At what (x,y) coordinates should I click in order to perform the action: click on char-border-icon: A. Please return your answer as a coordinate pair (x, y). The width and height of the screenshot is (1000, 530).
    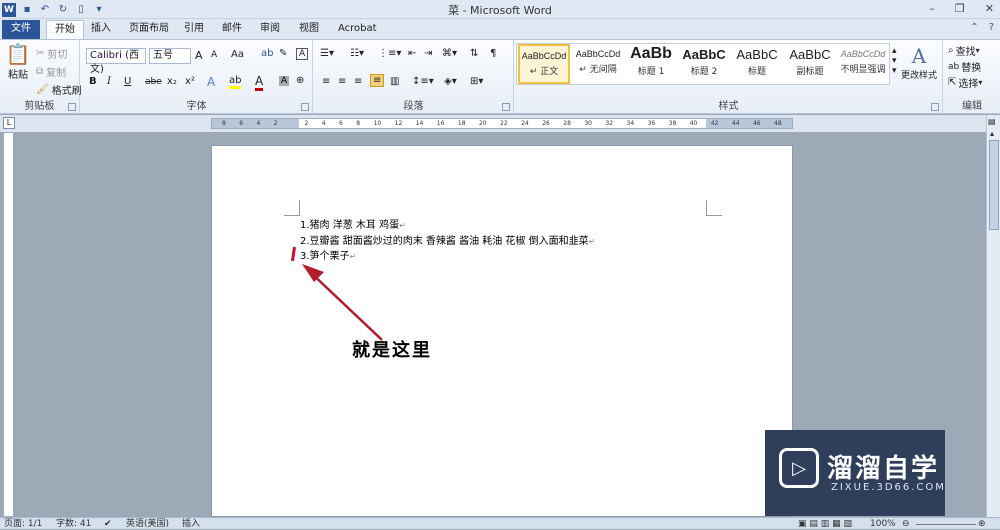
    Looking at the image, I should click on (302, 54).